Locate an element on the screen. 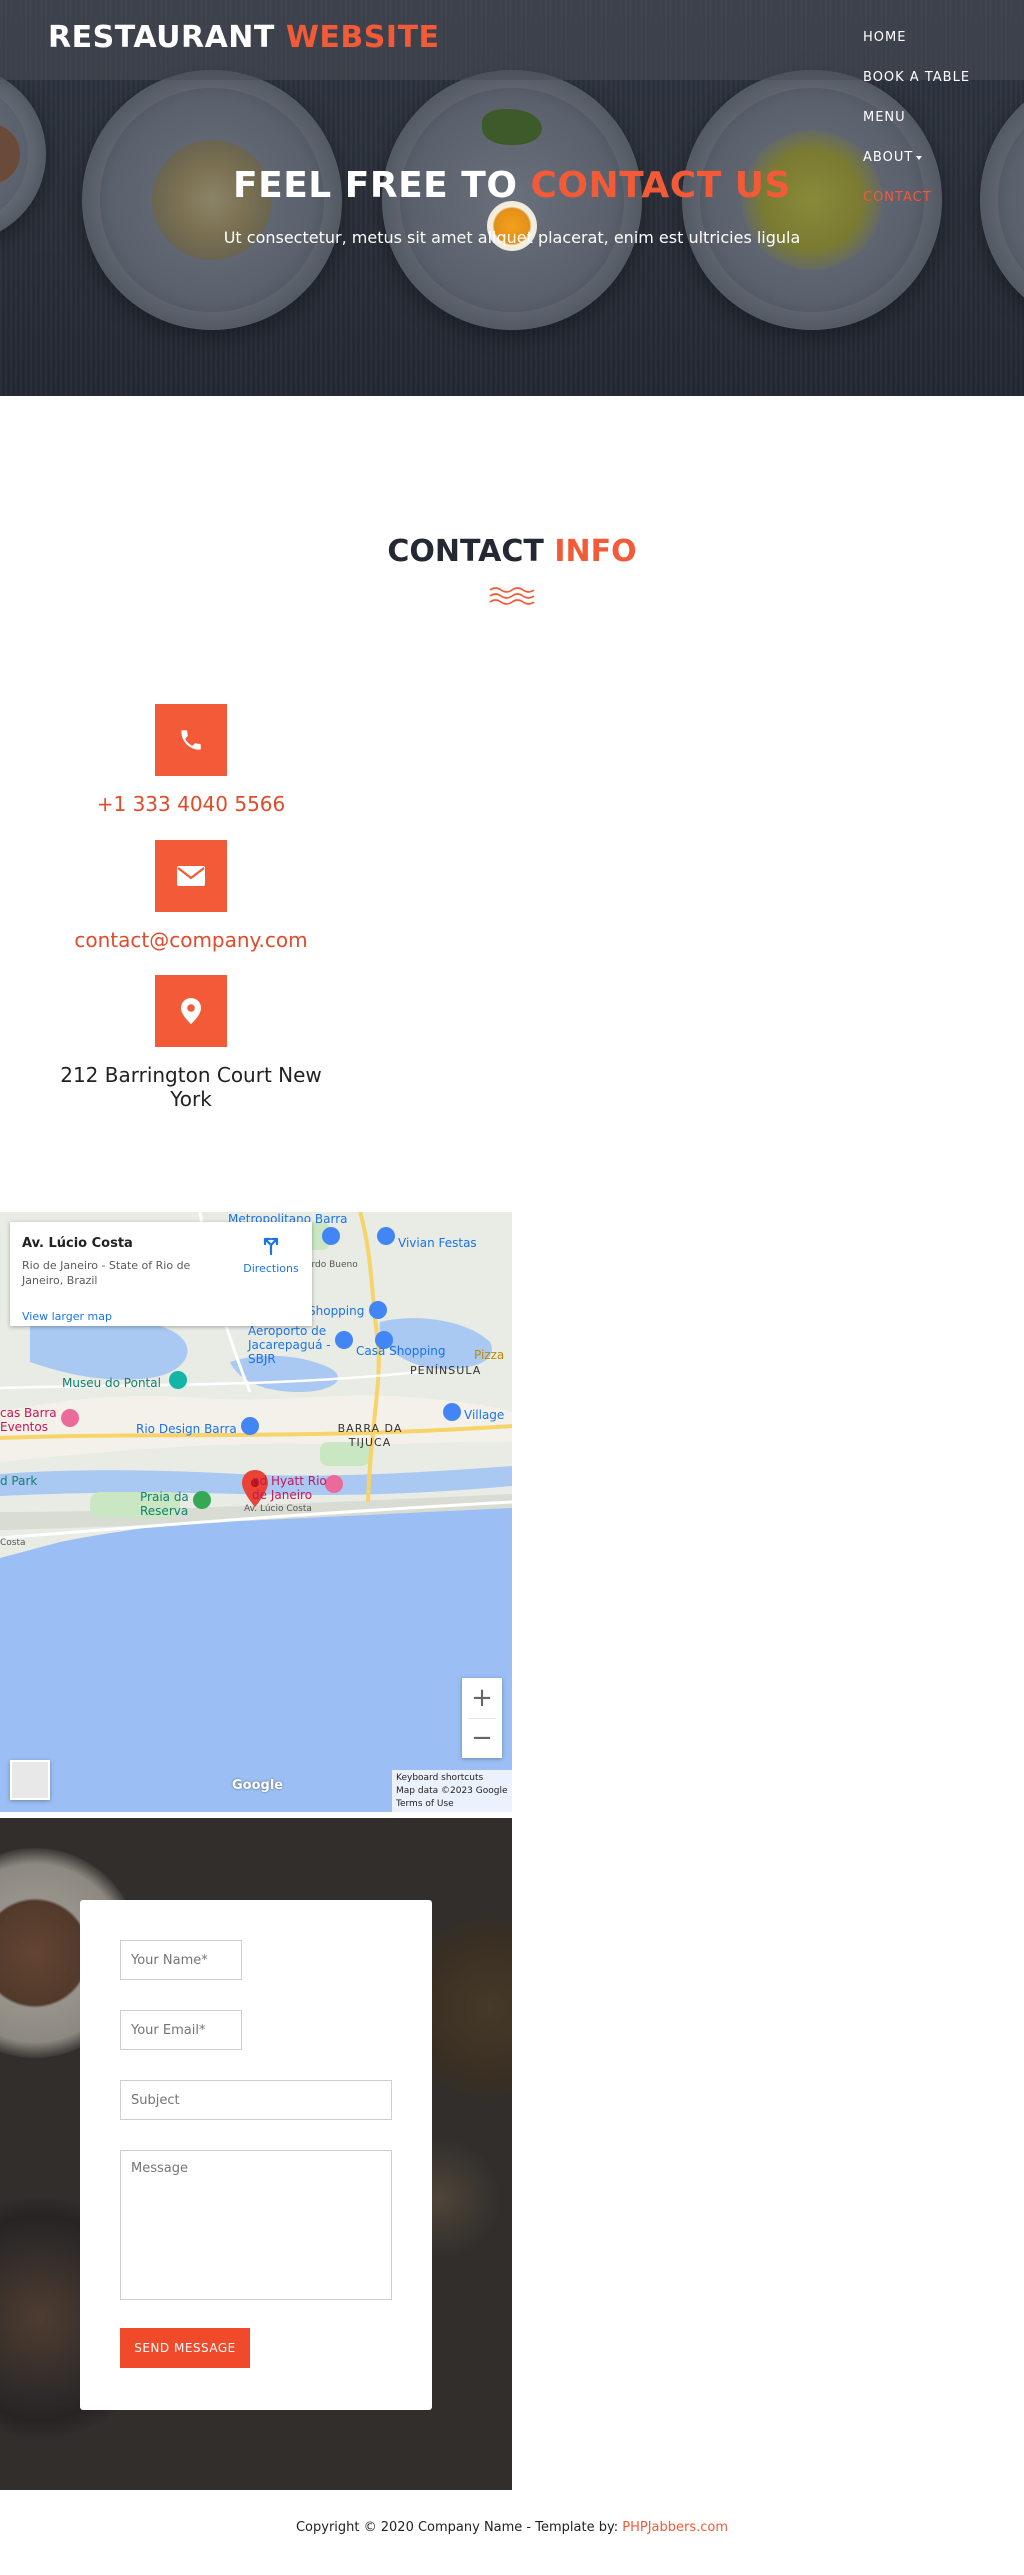 This screenshot has height=2575, width=1024. map-label: Costa is located at coordinates (13, 1543).